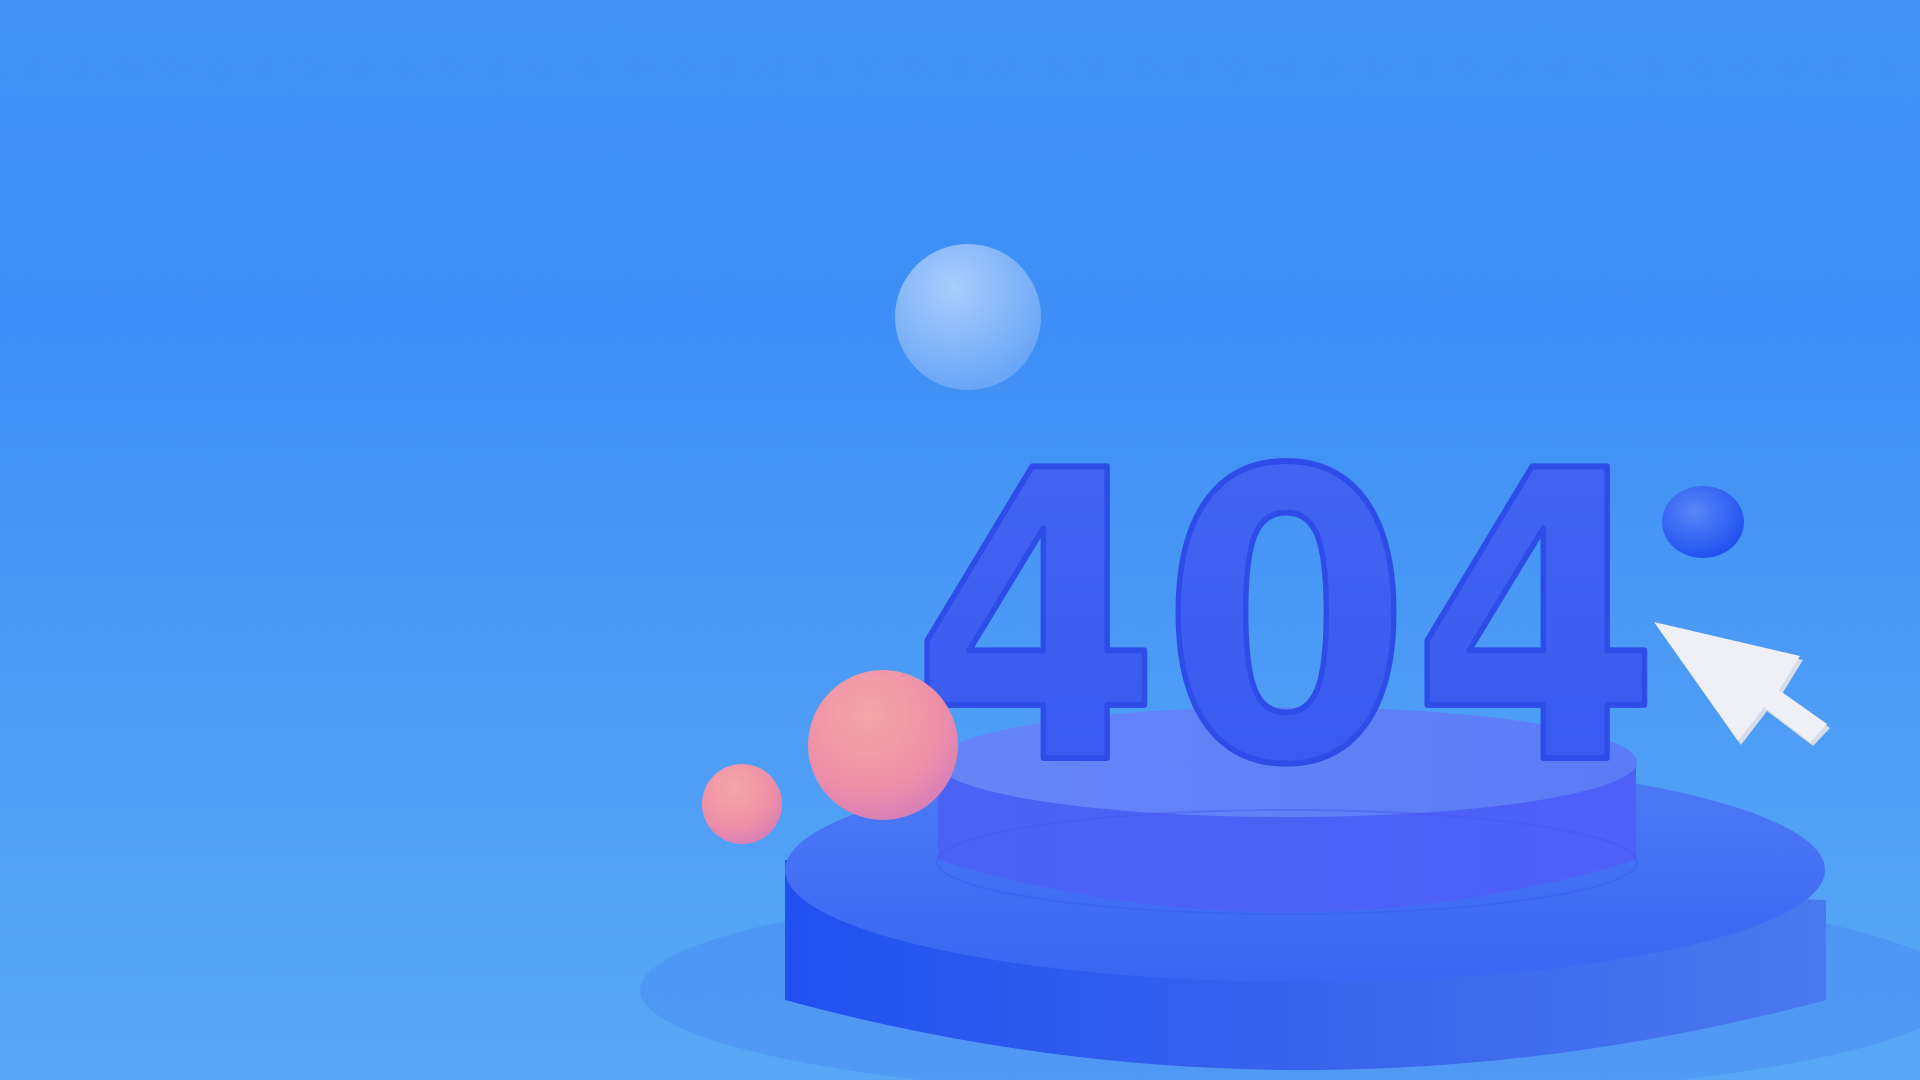 This screenshot has width=1920, height=1080. Describe the element at coordinates (742, 804) in the screenshot. I see `pink-sphere-small` at that location.